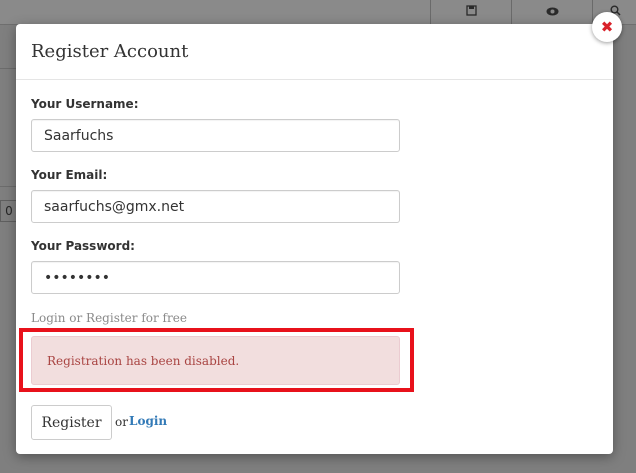 The width and height of the screenshot is (636, 473). I want to click on modal-header: Register Account, so click(314, 52).